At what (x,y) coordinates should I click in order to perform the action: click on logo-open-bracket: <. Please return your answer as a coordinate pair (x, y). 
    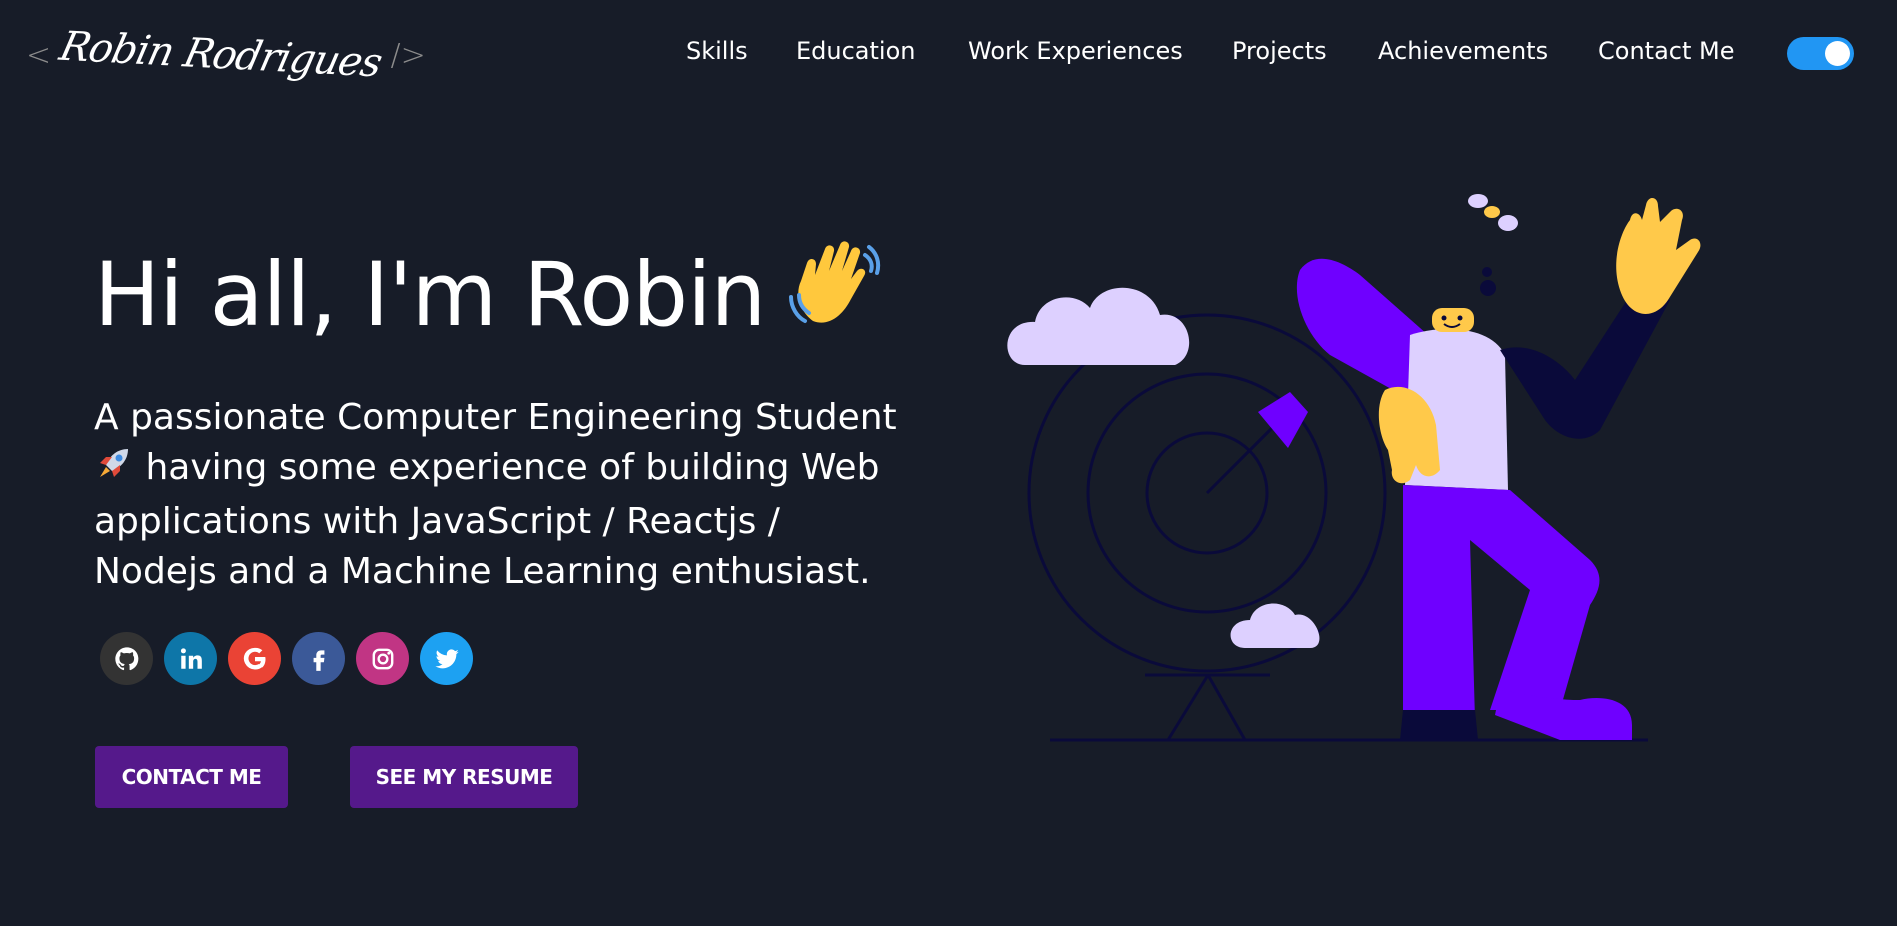
    Looking at the image, I should click on (39, 55).